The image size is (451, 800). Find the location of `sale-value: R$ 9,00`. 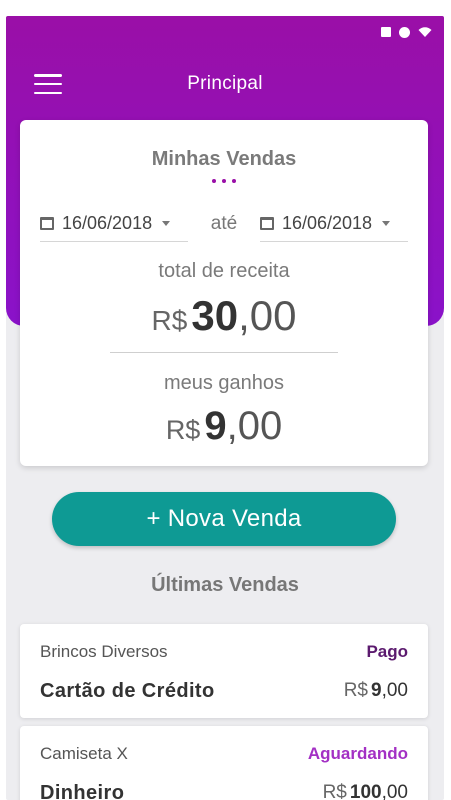

sale-value: R$ 9,00 is located at coordinates (376, 691).